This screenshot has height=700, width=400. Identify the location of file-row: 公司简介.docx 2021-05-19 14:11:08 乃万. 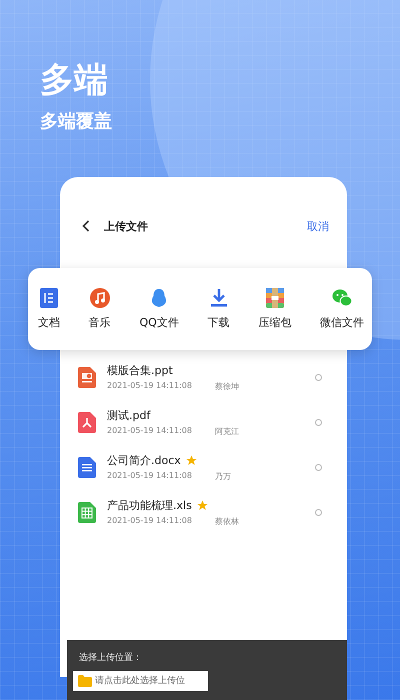
(212, 467).